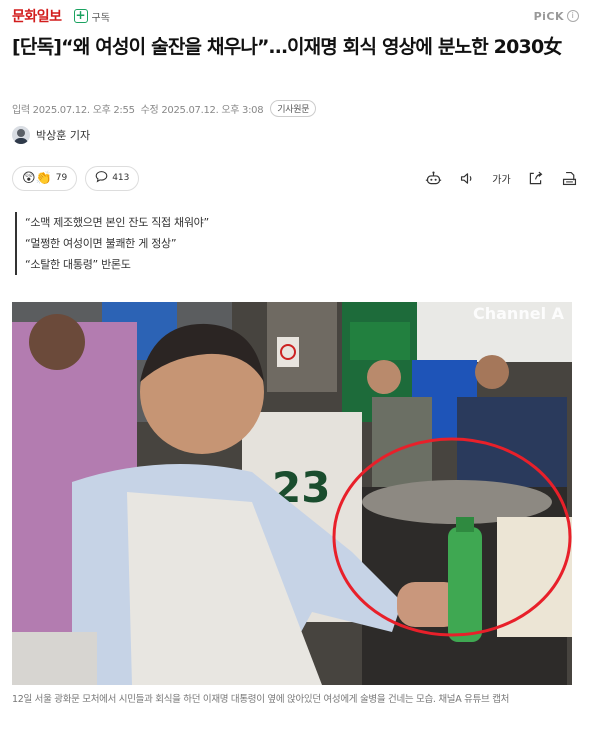 The height and width of the screenshot is (753, 593). What do you see at coordinates (295, 178) in the screenshot?
I see `action-bar: 😲👏 79 413 가가` at bounding box center [295, 178].